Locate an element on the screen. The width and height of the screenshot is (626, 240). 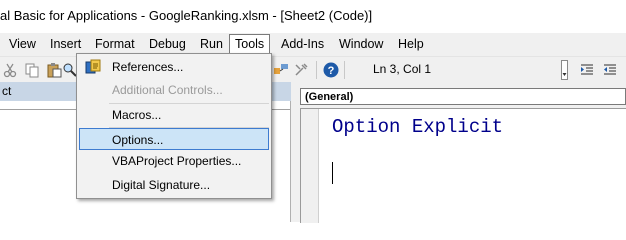
object-browser-icon is located at coordinates (281, 70).